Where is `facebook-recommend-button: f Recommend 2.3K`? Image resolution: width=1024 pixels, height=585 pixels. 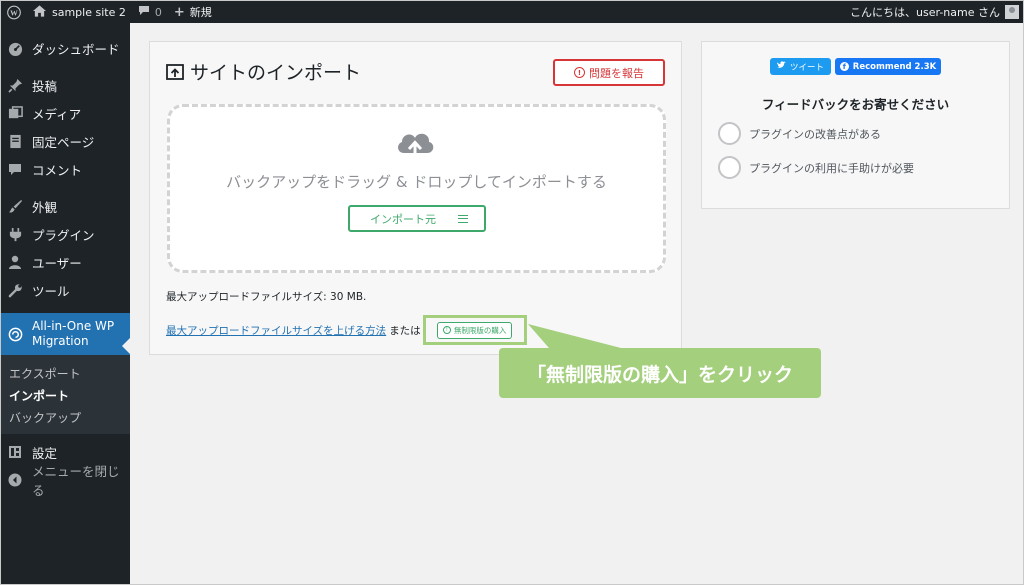 facebook-recommend-button: f Recommend 2.3K is located at coordinates (888, 66).